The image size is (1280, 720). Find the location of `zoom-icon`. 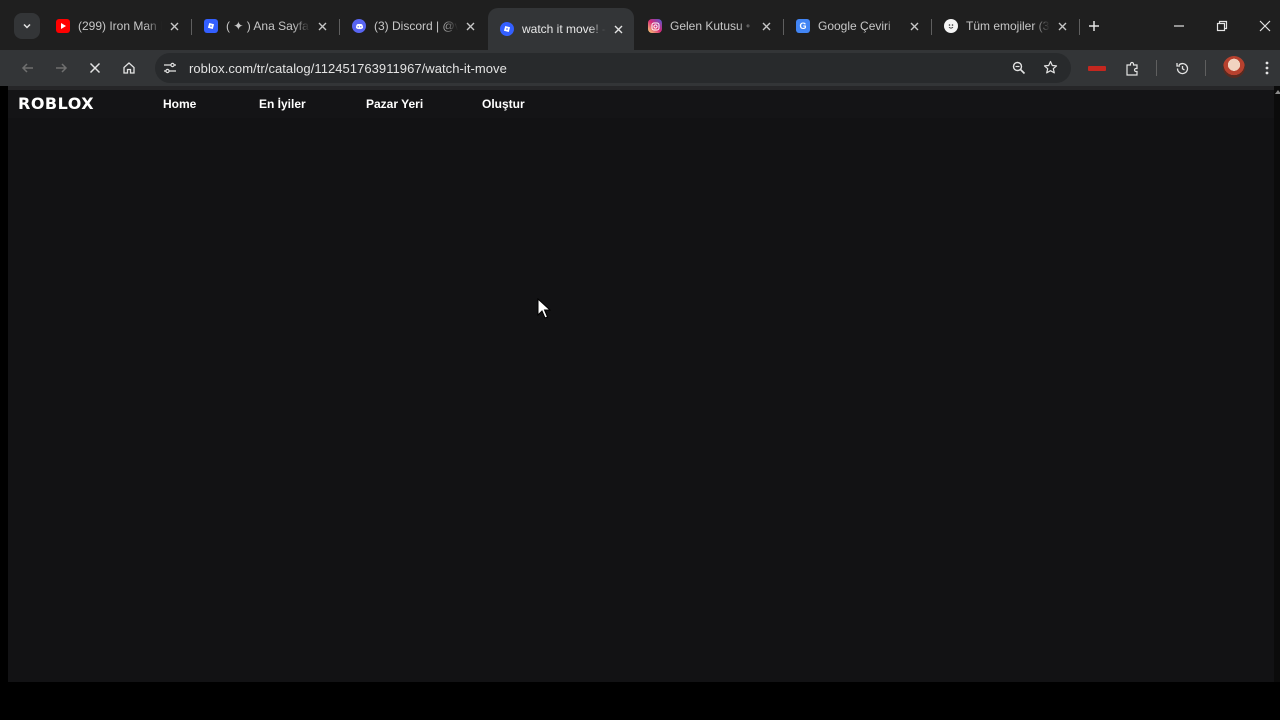

zoom-icon is located at coordinates (1019, 68).